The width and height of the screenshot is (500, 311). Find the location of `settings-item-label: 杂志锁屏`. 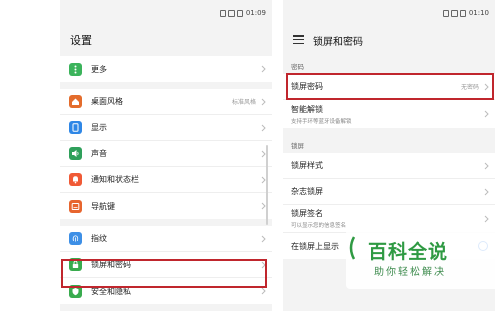

settings-item-label: 杂志锁屏 is located at coordinates (307, 191).